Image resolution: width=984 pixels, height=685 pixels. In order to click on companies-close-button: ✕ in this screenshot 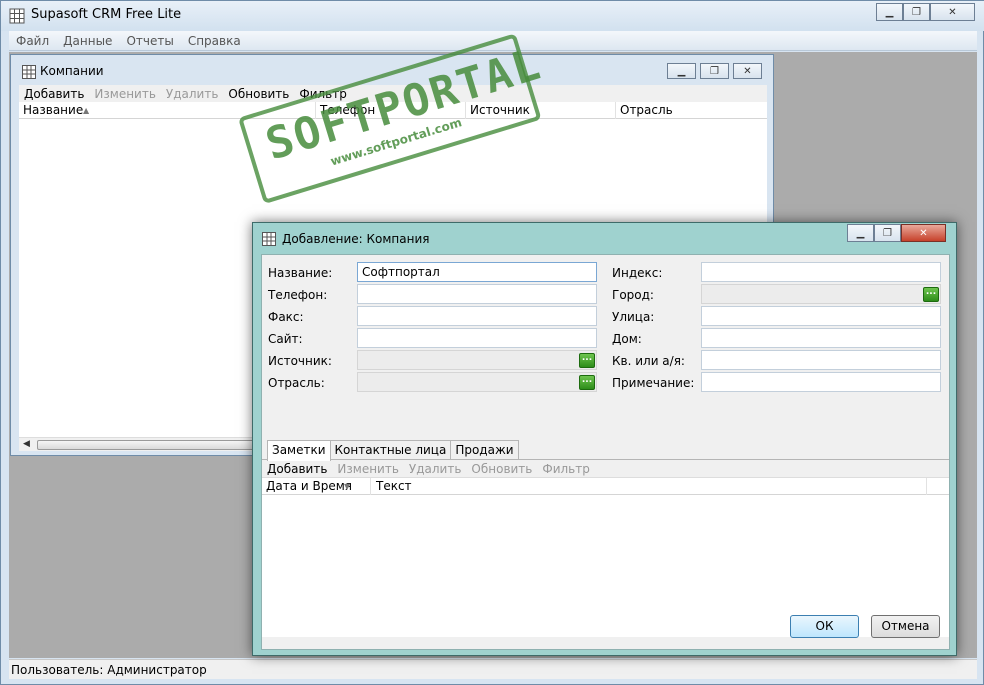, I will do `click(747, 71)`.